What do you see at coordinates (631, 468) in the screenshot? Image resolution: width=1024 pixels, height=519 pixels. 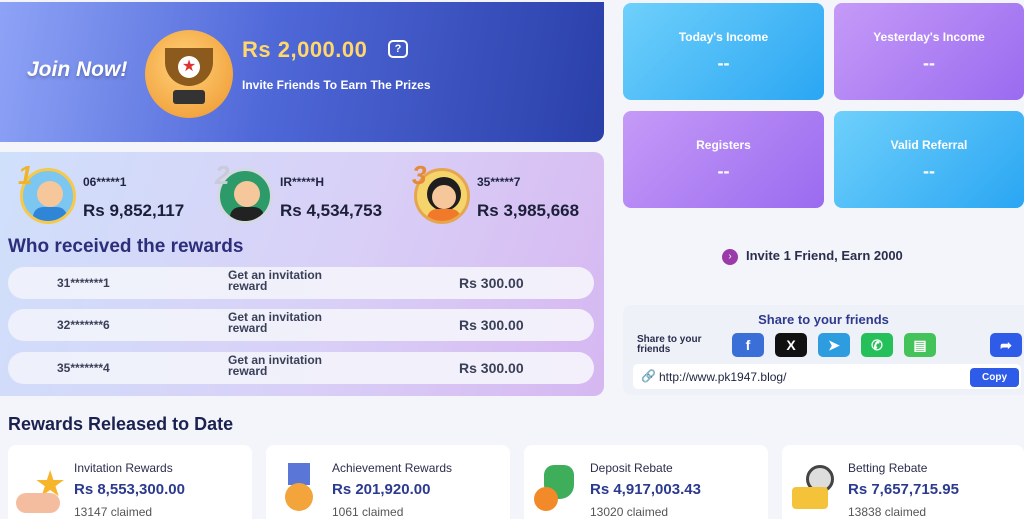 I see `reward-card-title: Deposit Rebate` at bounding box center [631, 468].